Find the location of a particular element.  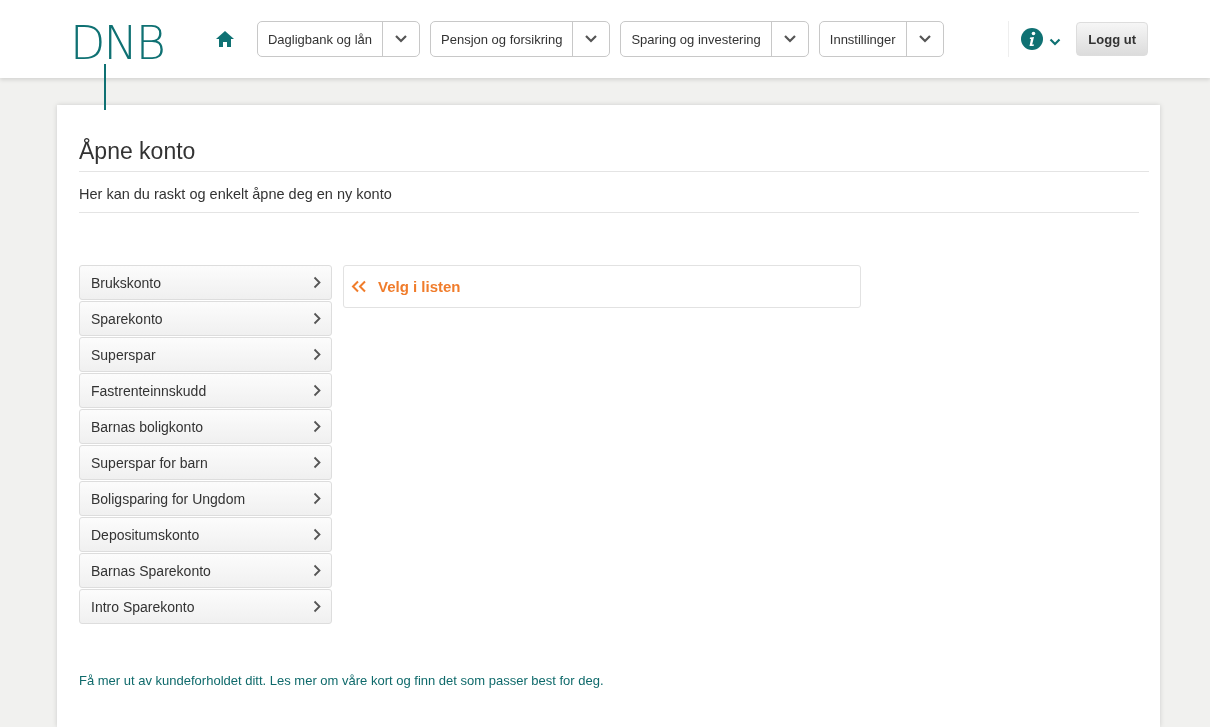

hint-text: Velg i listen is located at coordinates (419, 286).